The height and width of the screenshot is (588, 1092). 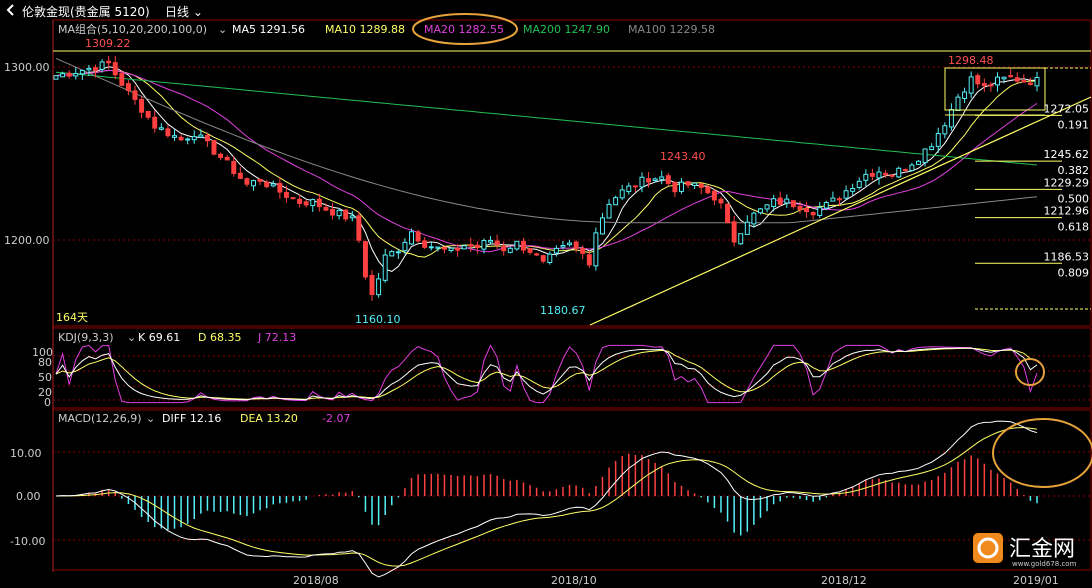 I want to click on fib-ratio-0: 0.191, so click(x=1074, y=124).